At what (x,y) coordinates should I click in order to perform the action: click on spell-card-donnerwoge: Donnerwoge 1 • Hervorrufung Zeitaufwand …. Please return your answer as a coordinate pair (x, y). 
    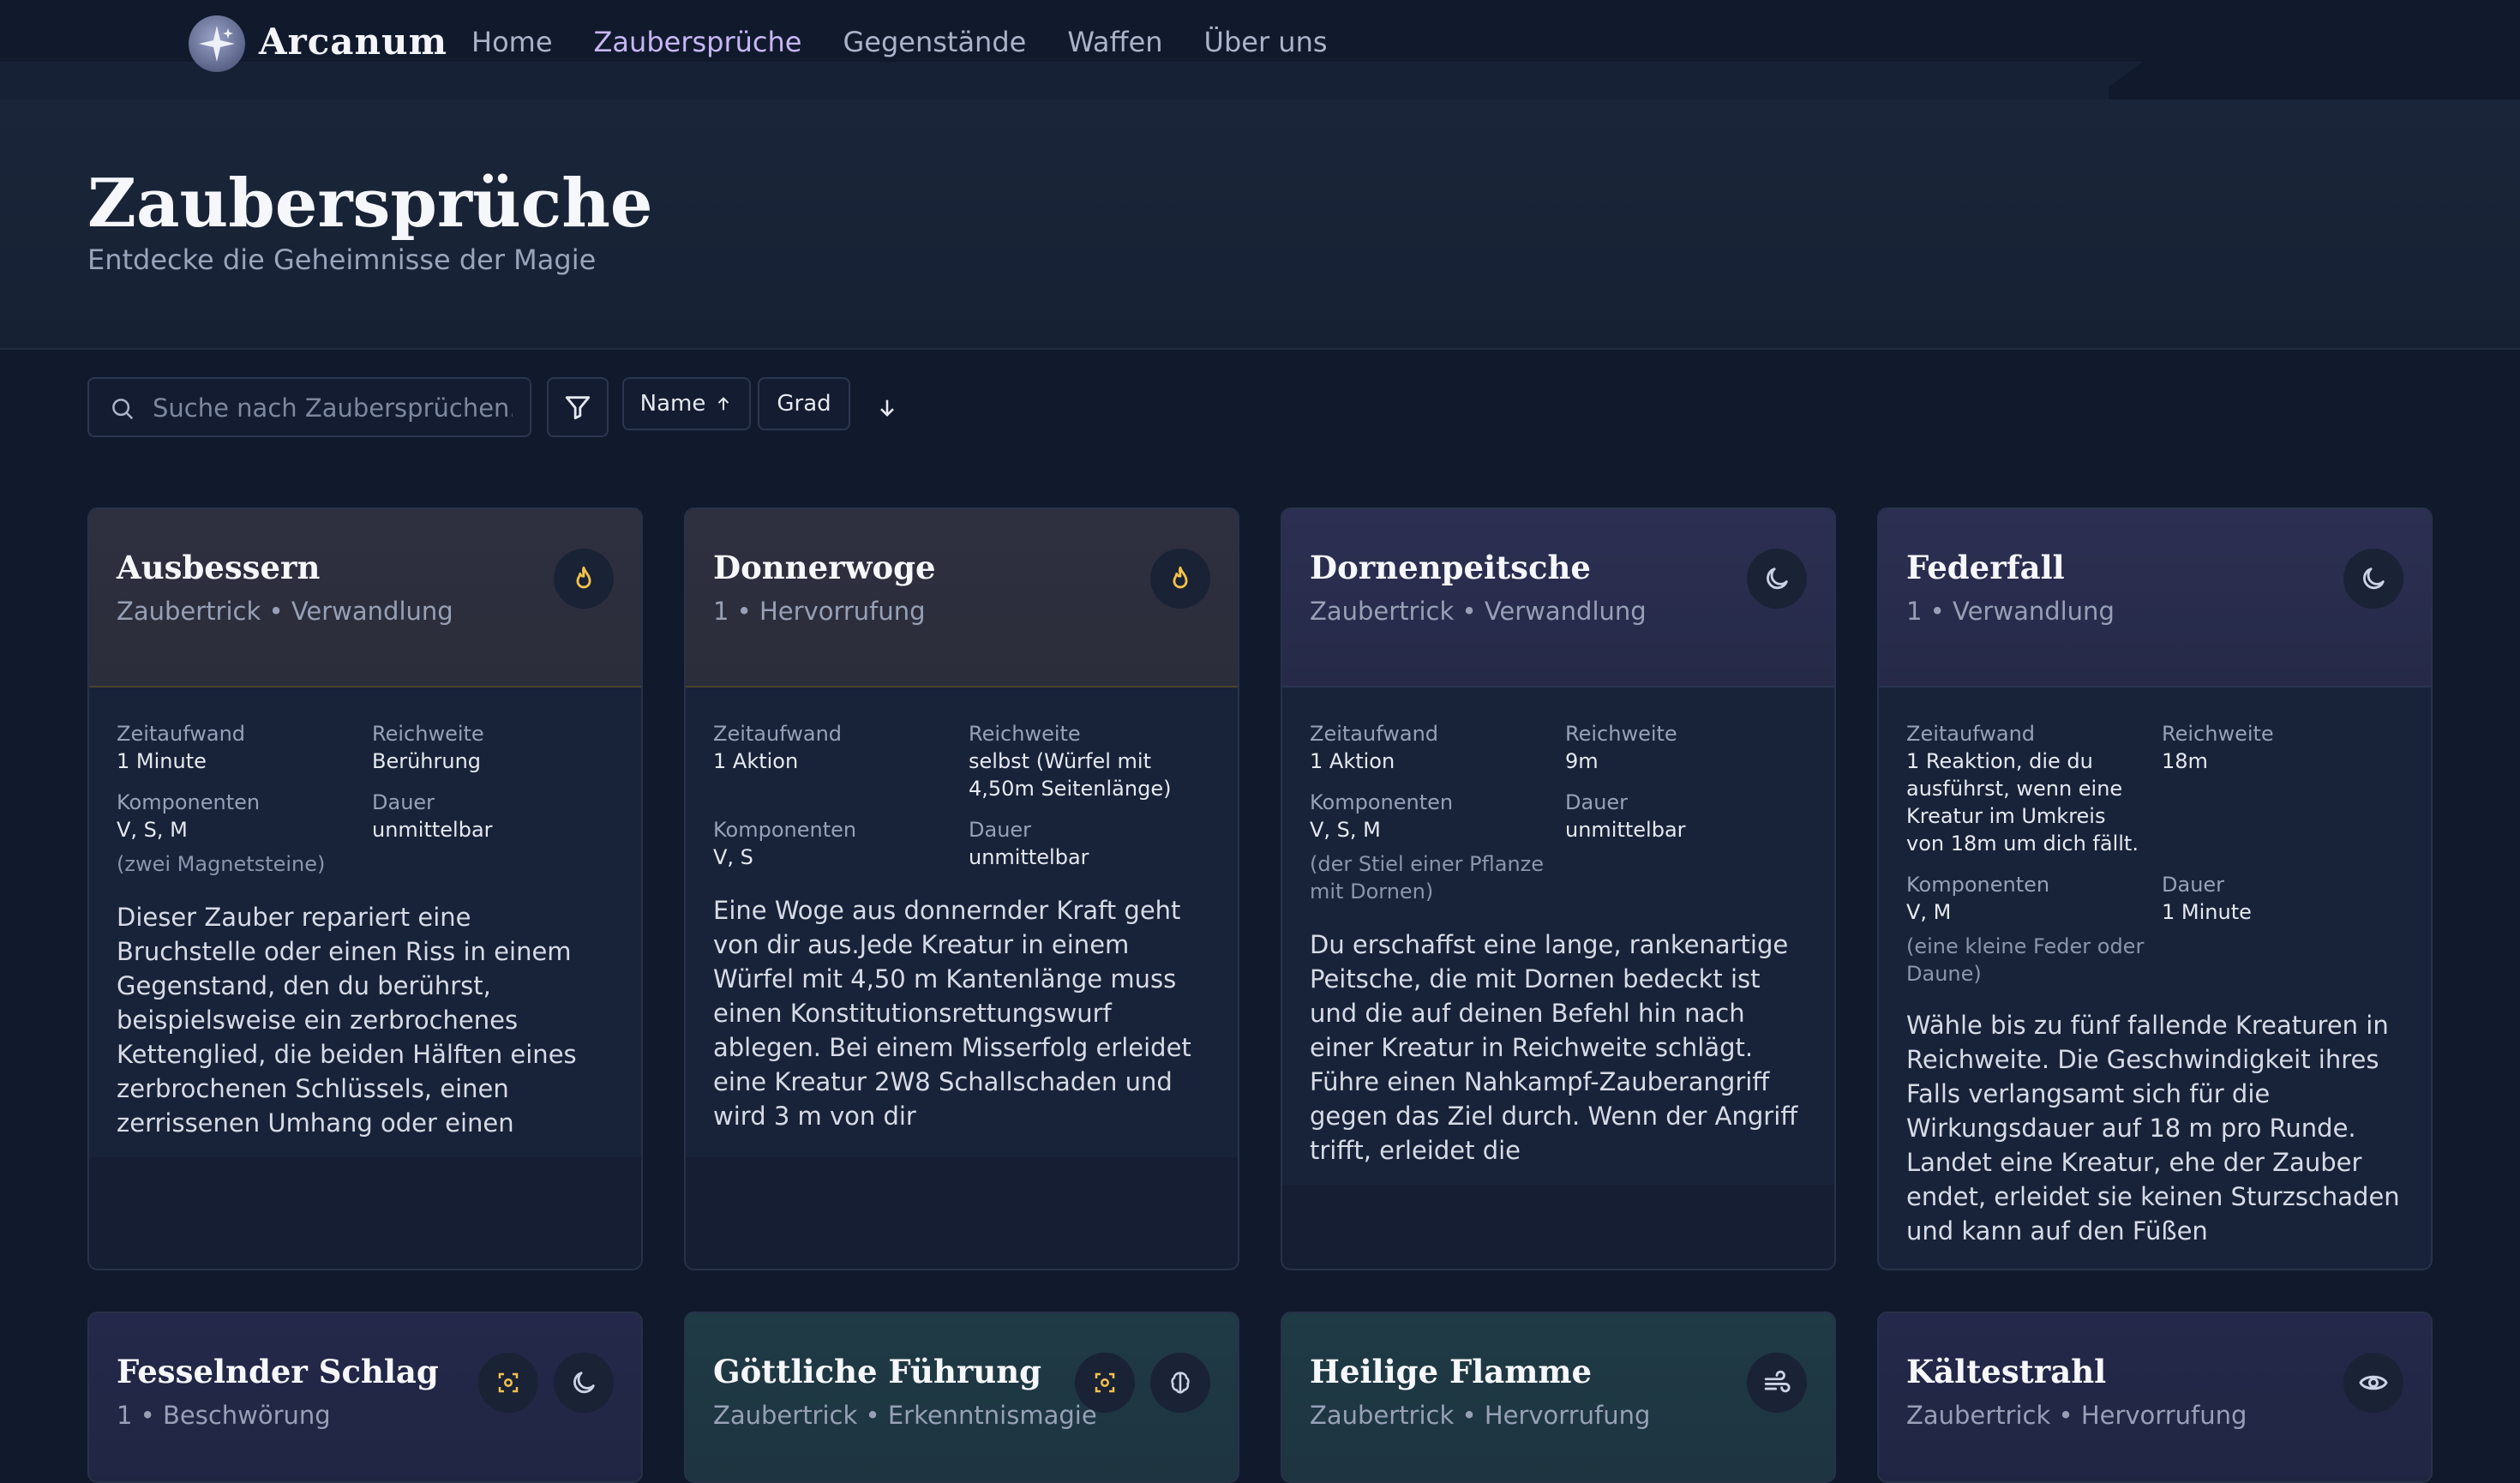
    Looking at the image, I should click on (961, 888).